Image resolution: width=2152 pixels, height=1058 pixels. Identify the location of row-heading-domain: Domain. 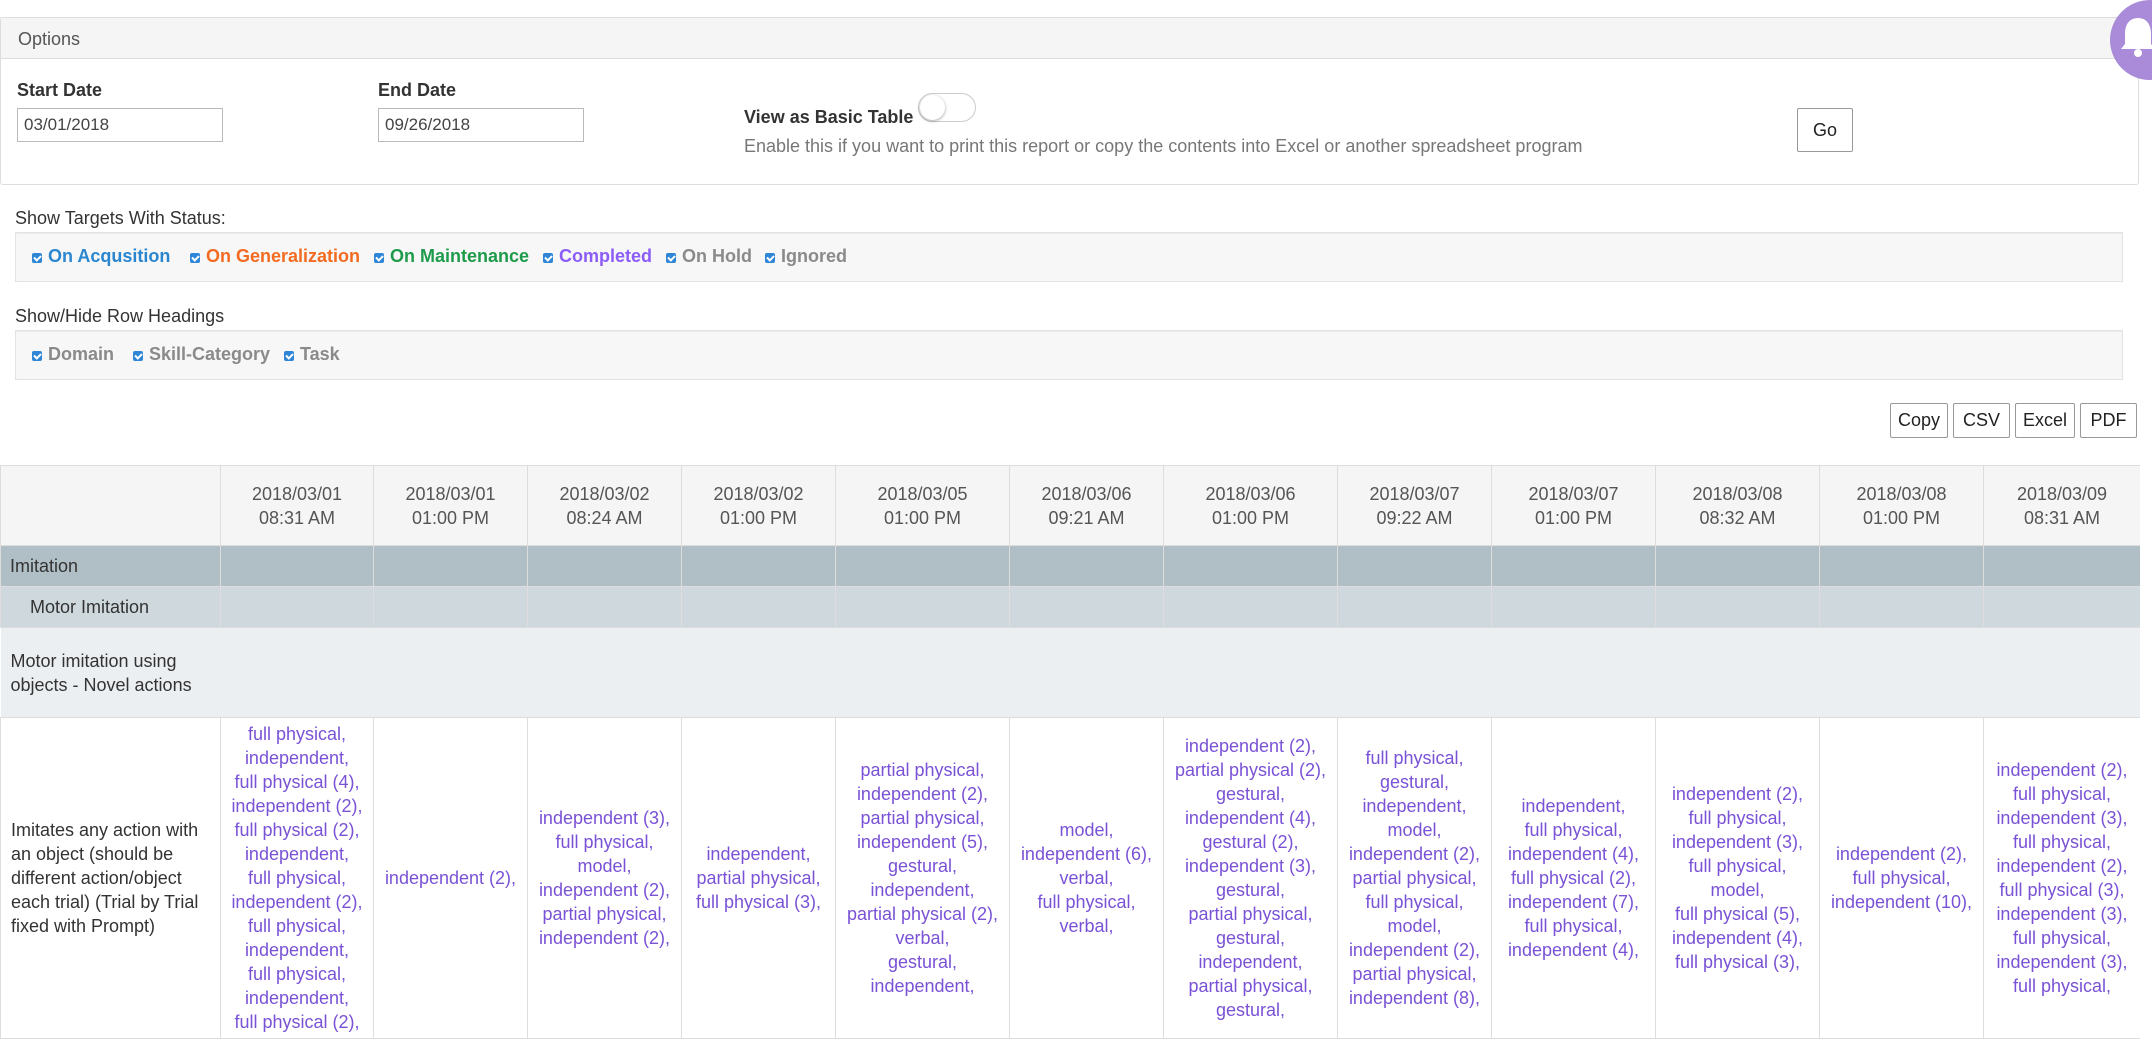
(73, 354).